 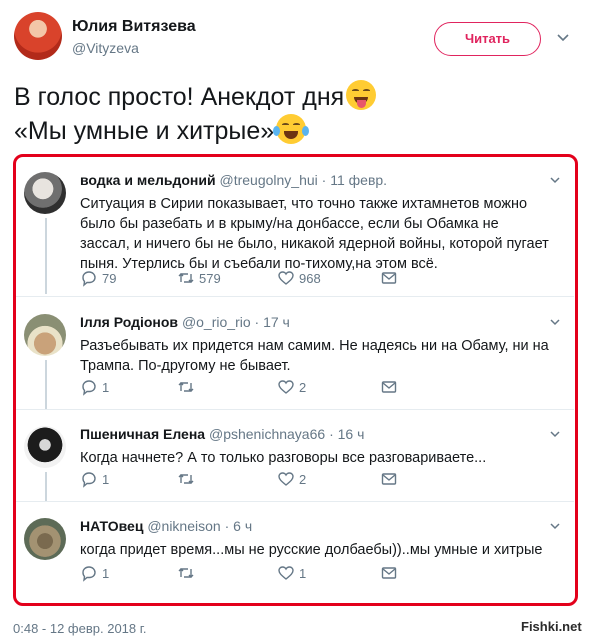 I want to click on like-count: 1, so click(x=303, y=573).